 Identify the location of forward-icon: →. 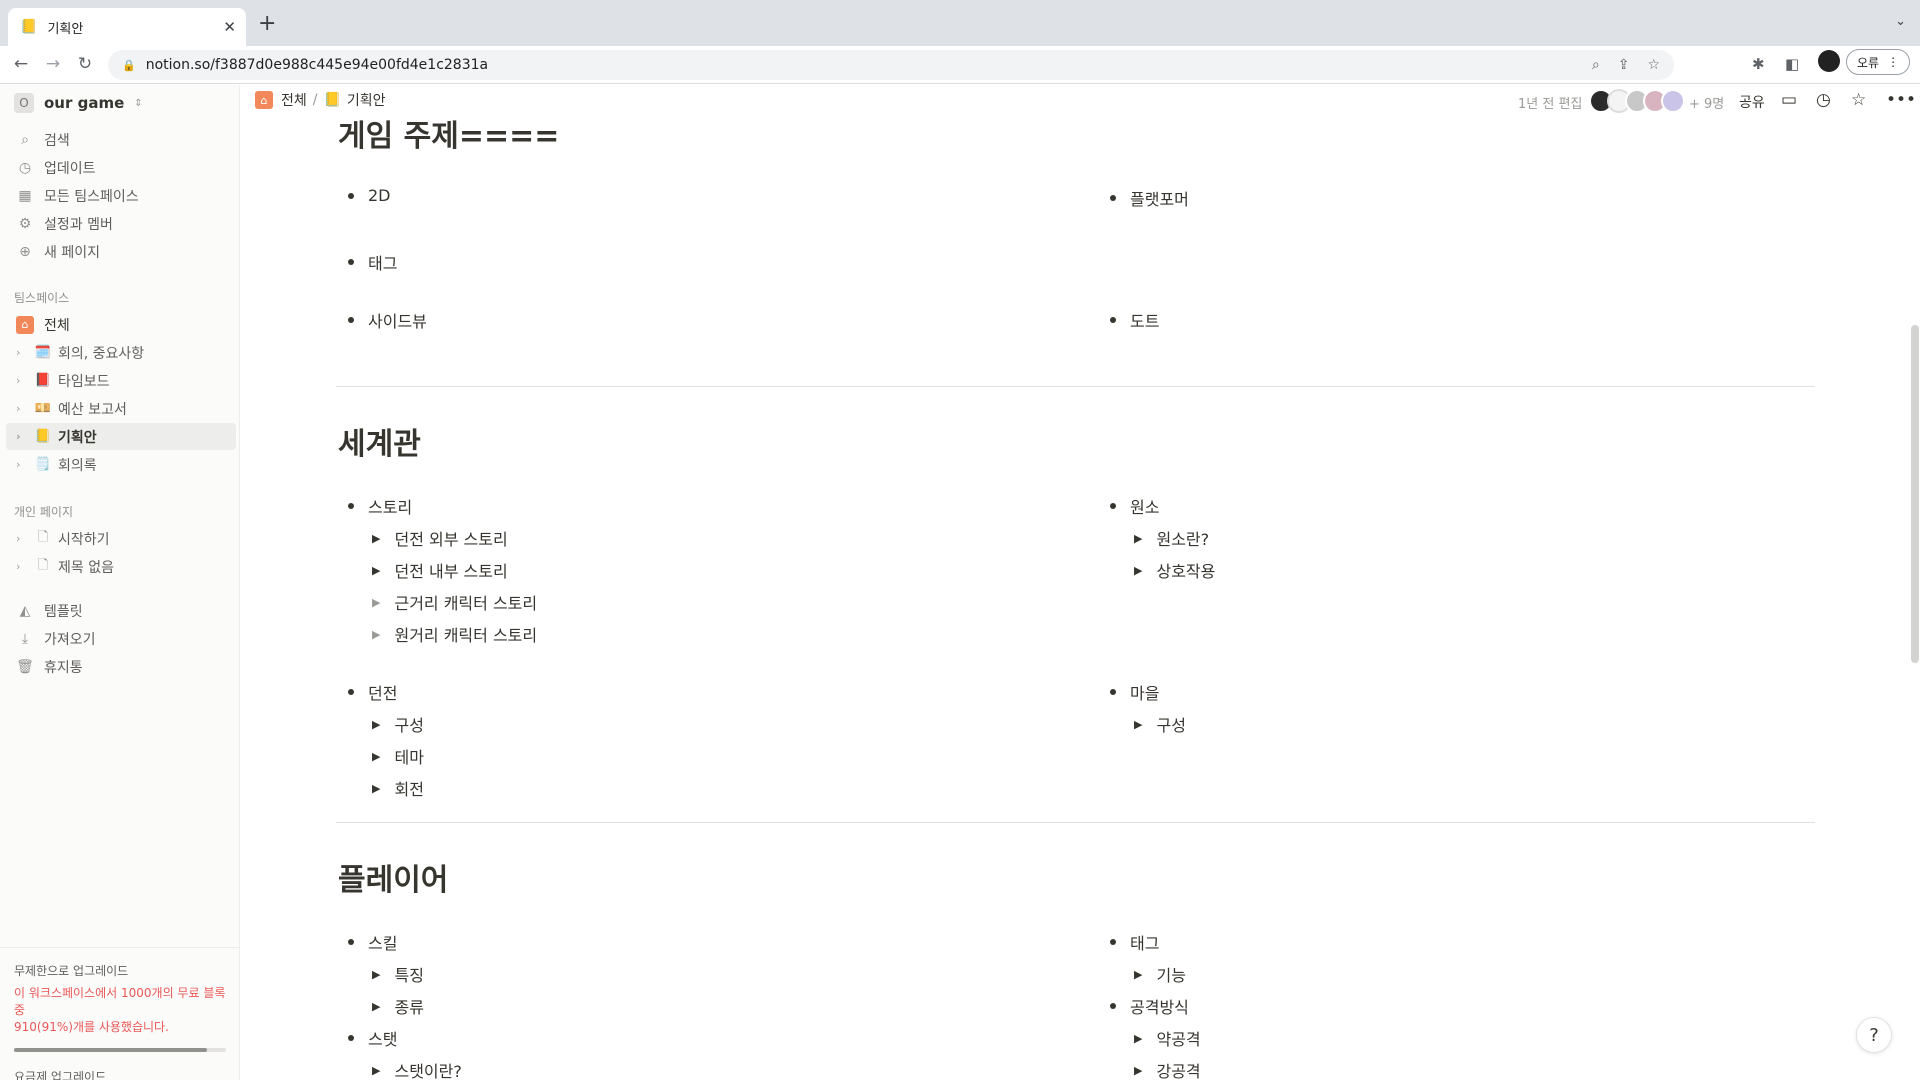
(53, 64).